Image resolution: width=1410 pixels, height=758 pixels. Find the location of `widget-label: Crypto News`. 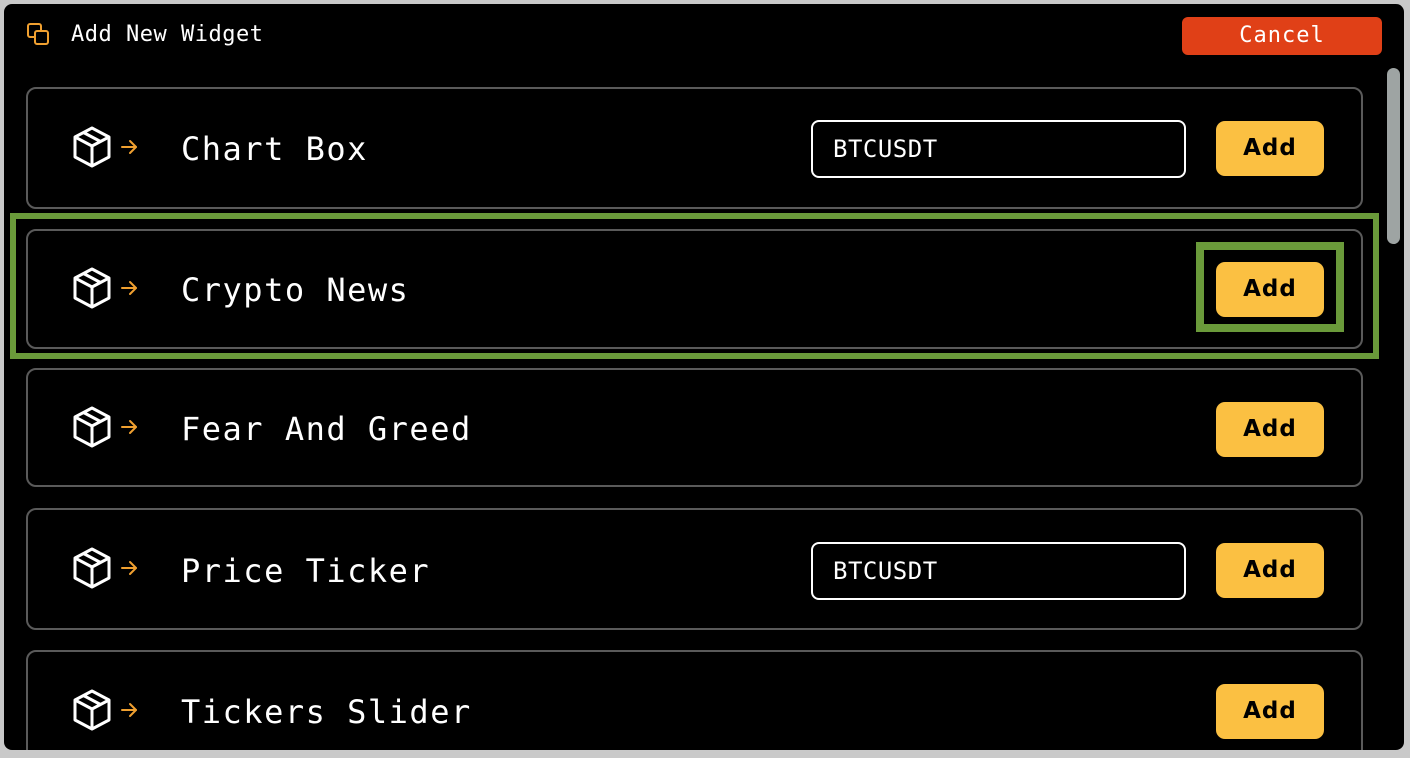

widget-label: Crypto News is located at coordinates (295, 290).